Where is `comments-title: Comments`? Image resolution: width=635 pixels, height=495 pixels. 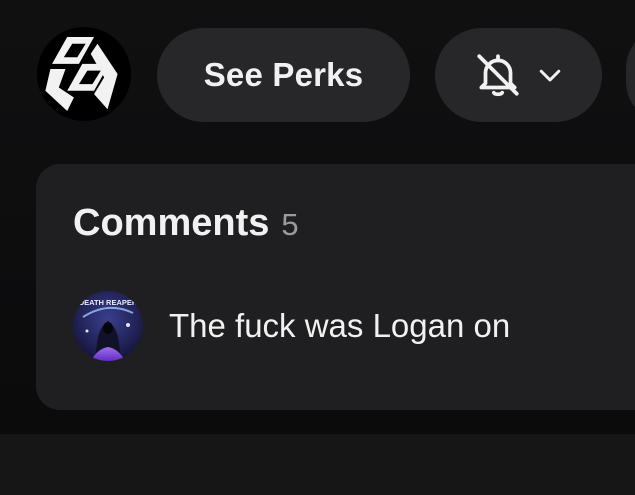 comments-title: Comments is located at coordinates (171, 223).